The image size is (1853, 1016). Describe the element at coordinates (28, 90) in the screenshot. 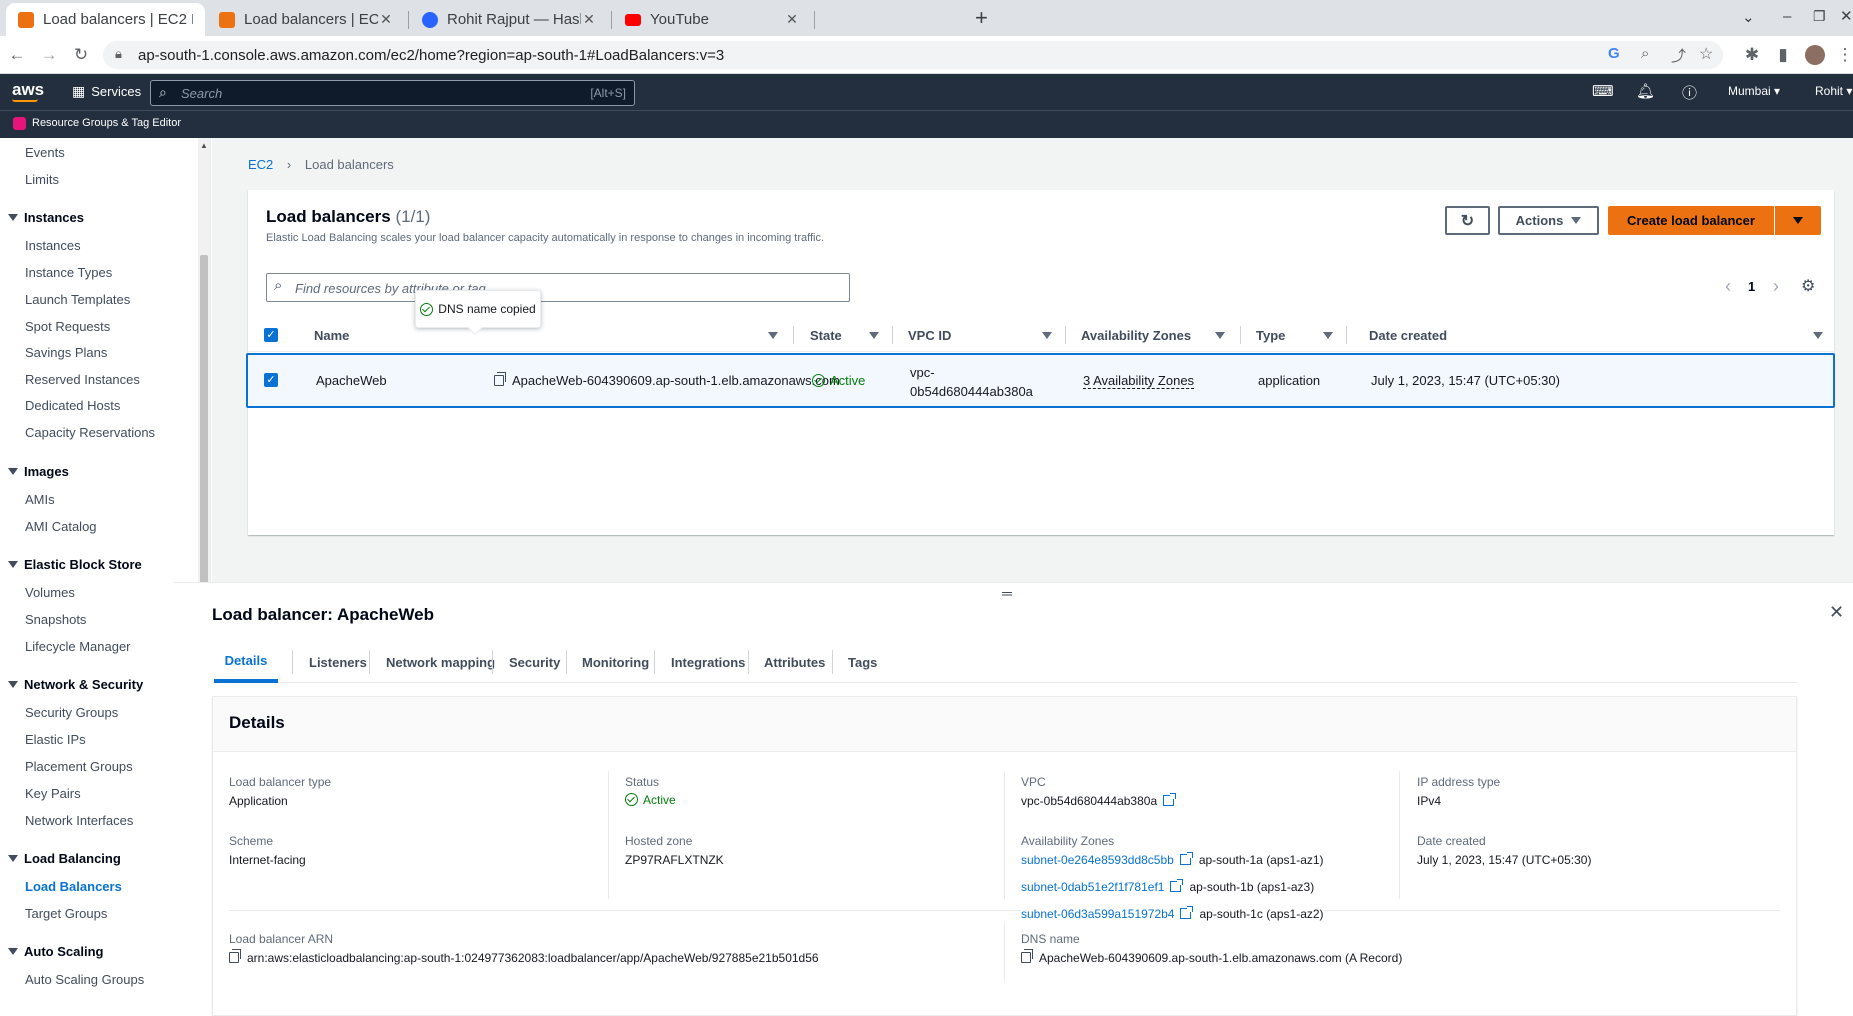

I see `aws-logo: aws` at that location.